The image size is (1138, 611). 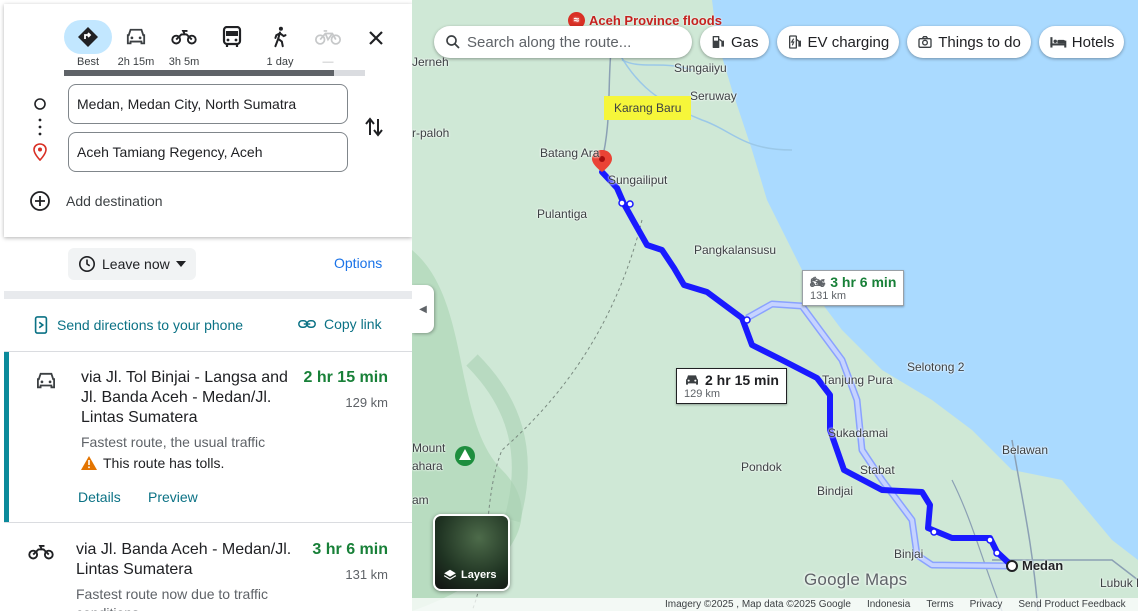 I want to click on layers-icon, so click(x=450, y=574).